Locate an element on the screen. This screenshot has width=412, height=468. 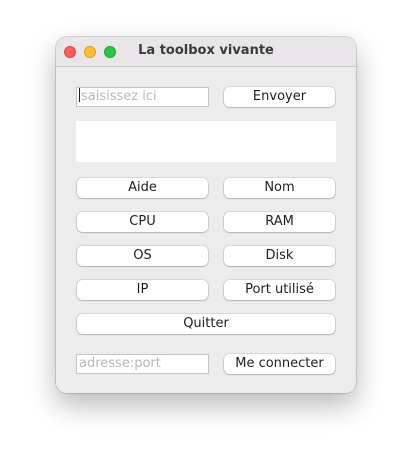
address-placeholder: adresse:port is located at coordinates (120, 363).